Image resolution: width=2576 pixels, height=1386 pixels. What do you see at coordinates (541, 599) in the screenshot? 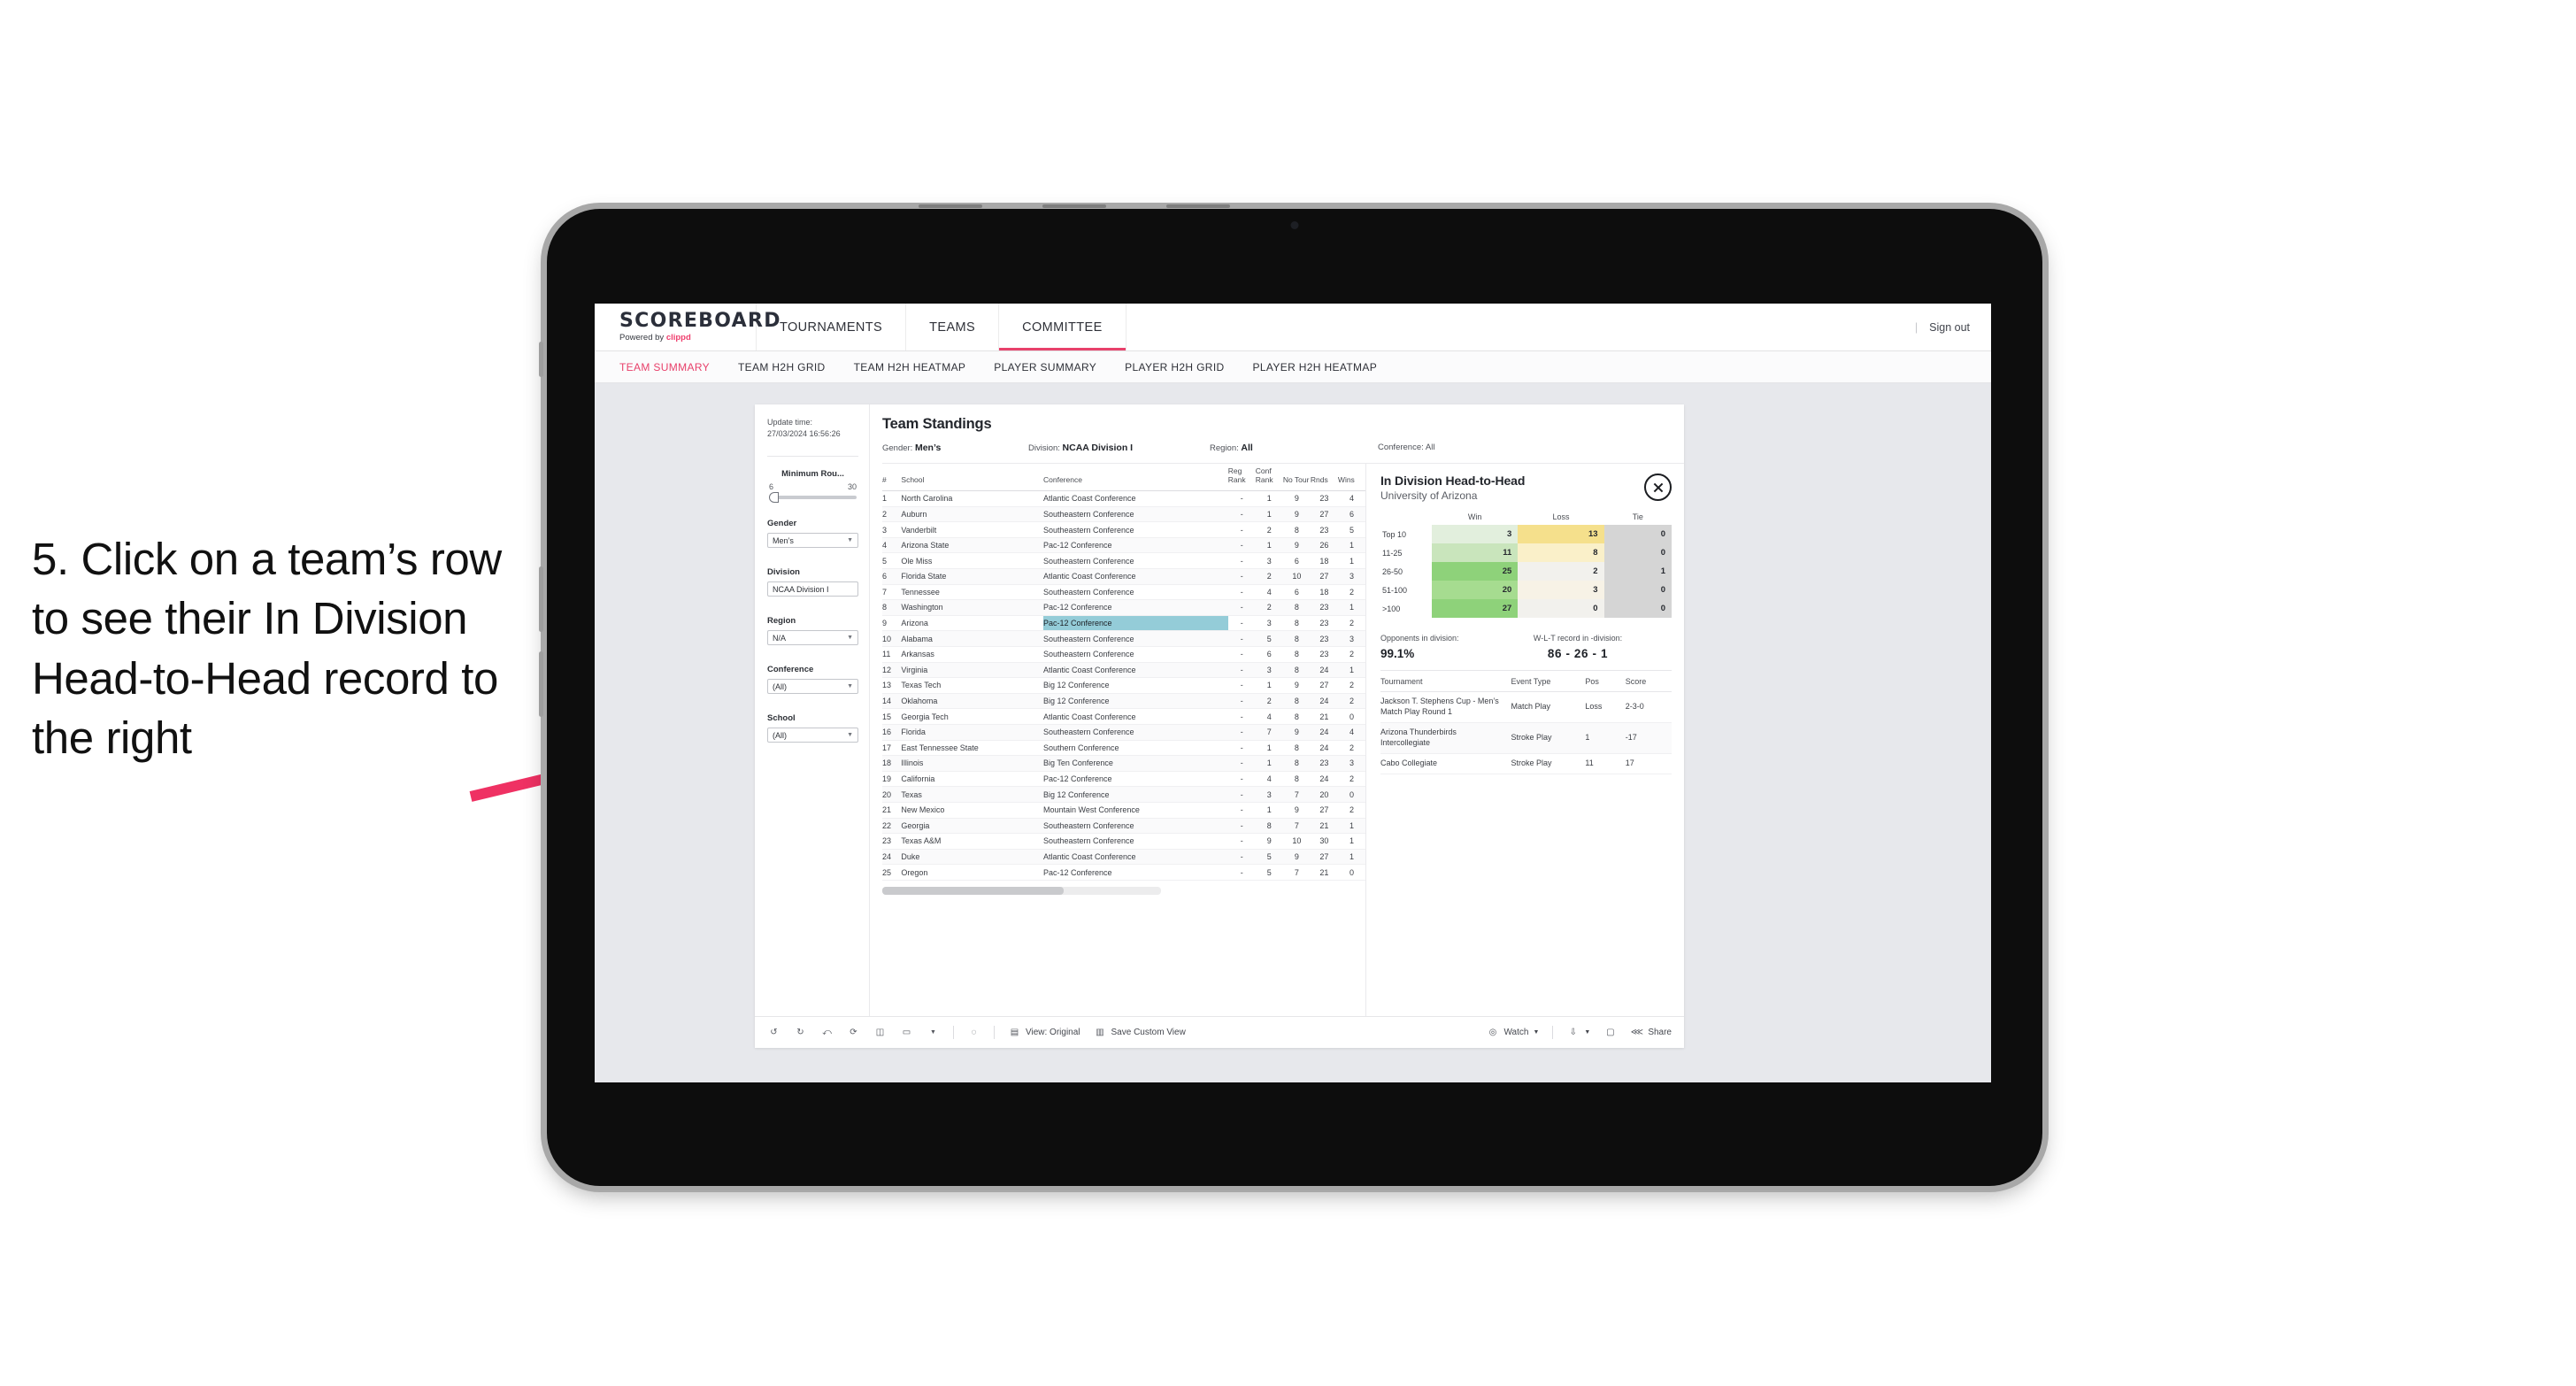
I see `volume-up-button` at bounding box center [541, 599].